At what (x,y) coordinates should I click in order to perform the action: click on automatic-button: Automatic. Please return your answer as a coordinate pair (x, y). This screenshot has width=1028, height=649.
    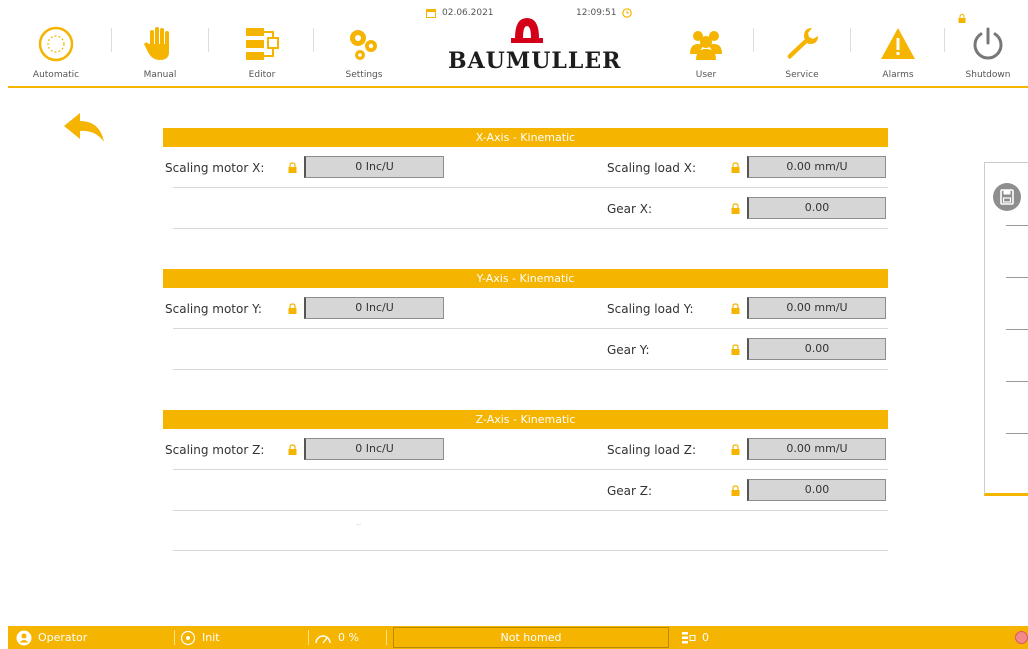
    Looking at the image, I should click on (56, 43).